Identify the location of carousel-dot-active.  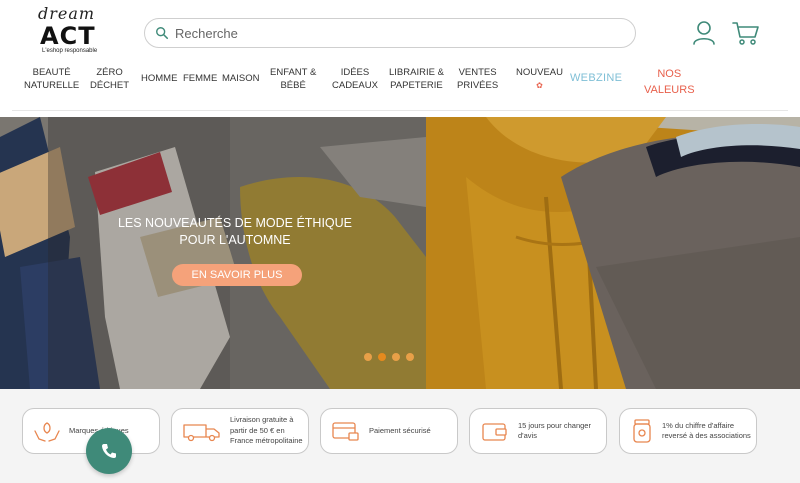
(382, 357).